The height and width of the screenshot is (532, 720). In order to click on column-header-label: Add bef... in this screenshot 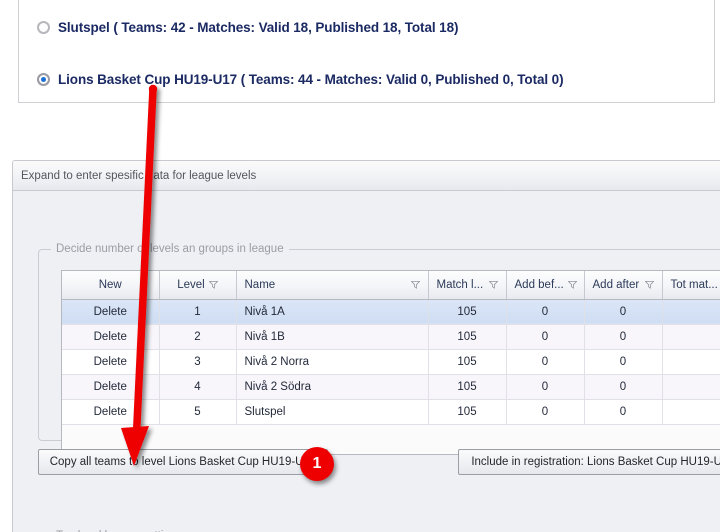, I will do `click(539, 284)`.